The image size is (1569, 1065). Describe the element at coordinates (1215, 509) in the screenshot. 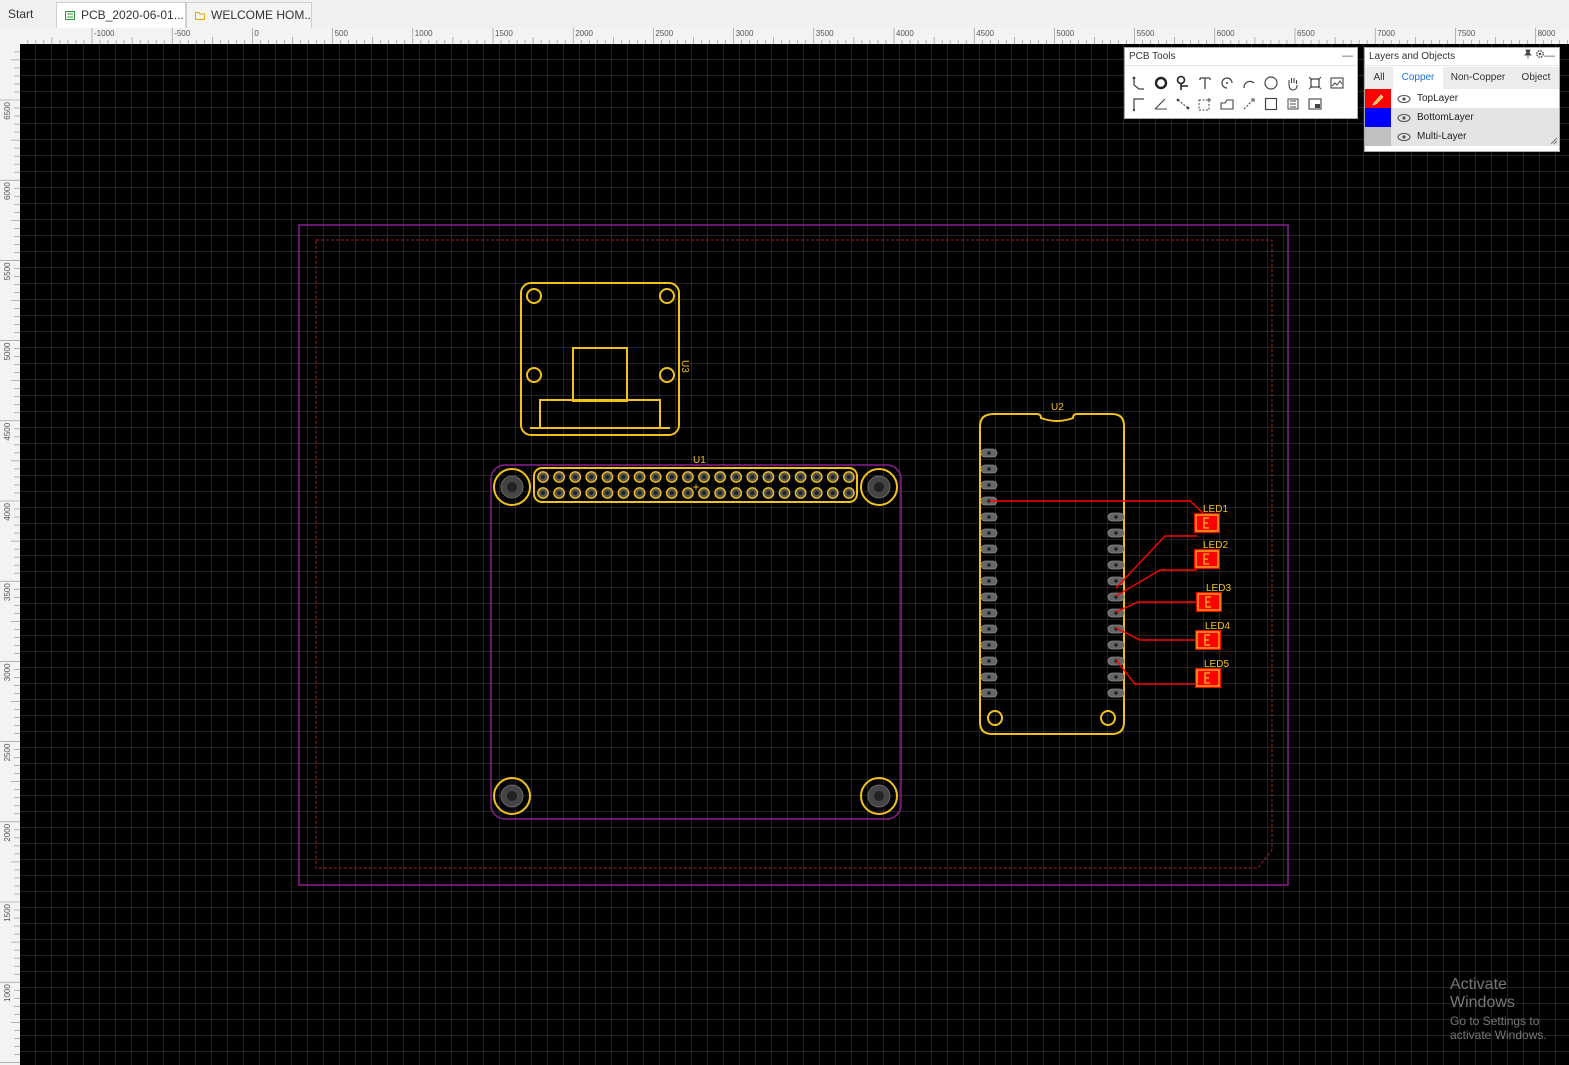

I see `designator-led1: LED1` at that location.